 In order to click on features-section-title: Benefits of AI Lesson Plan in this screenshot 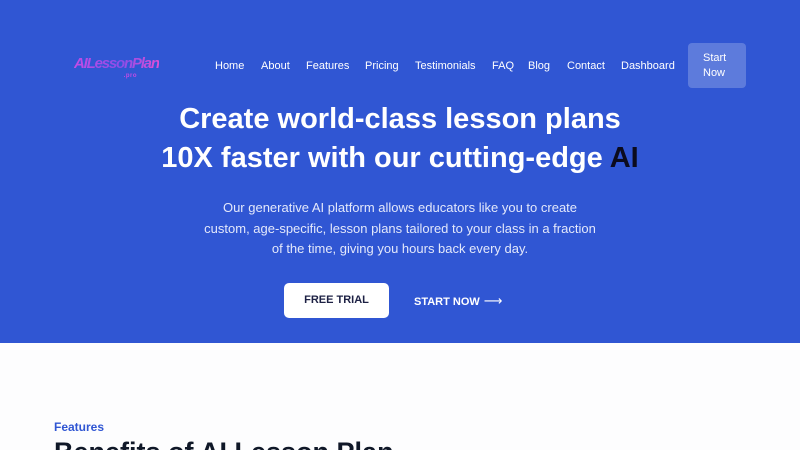, I will do `click(224, 442)`.